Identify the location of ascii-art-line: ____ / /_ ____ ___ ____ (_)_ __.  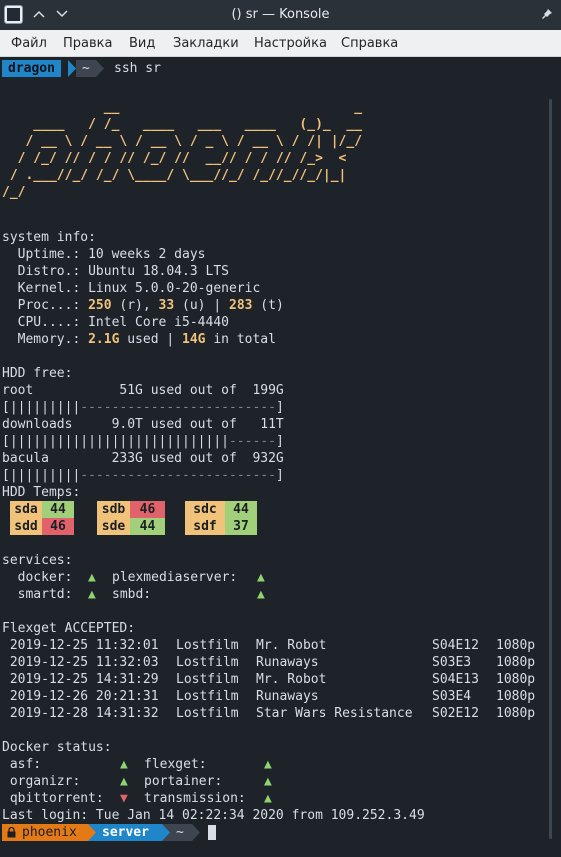
(182, 124).